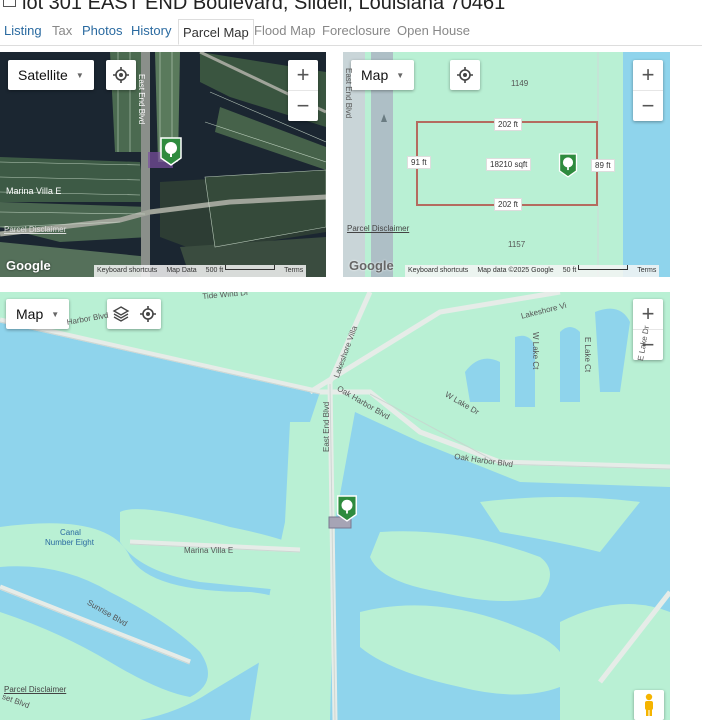 The height and width of the screenshot is (720, 702). Describe the element at coordinates (517, 244) in the screenshot. I see `lot-number-south: 1157` at that location.